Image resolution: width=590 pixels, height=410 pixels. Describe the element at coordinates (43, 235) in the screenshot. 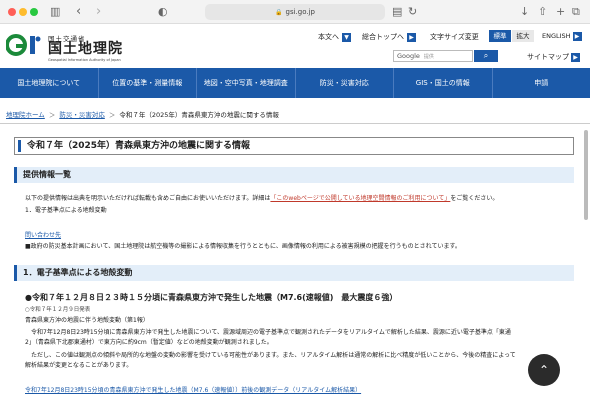

I see `inquiry-link: 問い合わせ先` at that location.